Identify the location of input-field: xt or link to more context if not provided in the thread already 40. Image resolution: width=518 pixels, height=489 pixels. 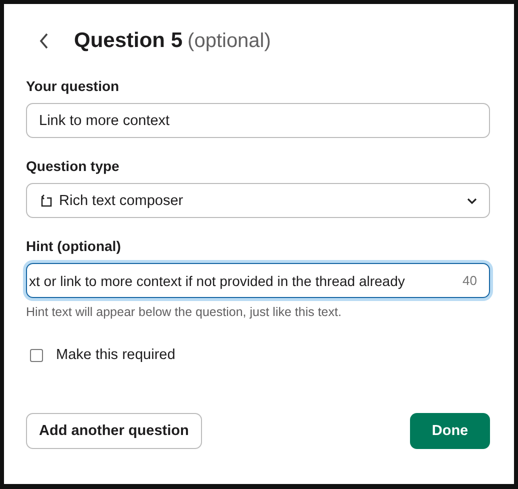
(258, 280).